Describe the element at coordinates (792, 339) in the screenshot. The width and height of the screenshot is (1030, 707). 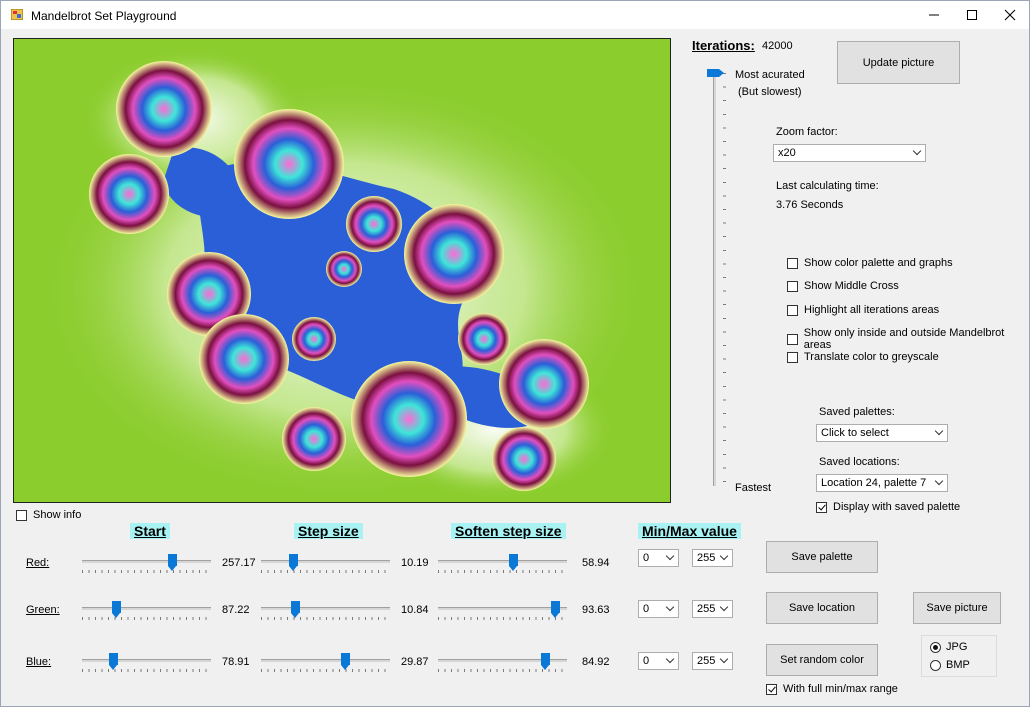
I see `option-inside-outside-box` at that location.